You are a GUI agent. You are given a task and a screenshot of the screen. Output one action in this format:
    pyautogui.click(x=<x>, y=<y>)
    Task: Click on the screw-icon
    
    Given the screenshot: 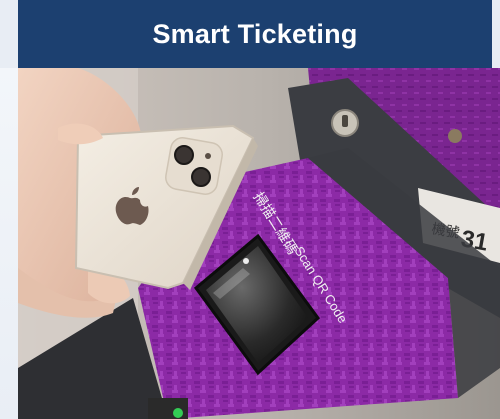 What is the action you would take?
    pyautogui.click(x=455, y=136)
    